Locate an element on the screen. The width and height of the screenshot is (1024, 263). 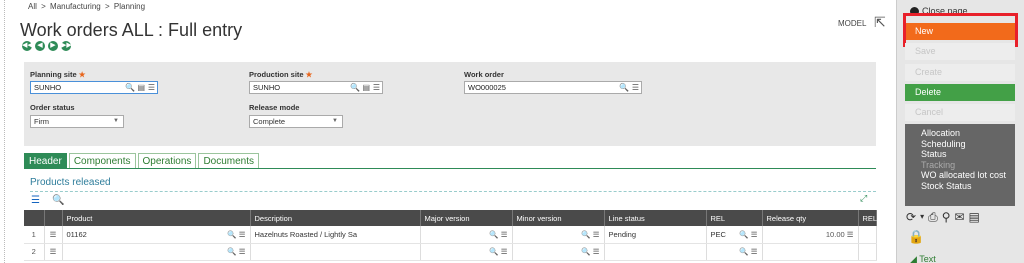
breadcrumb-item-manufacturing: Manufacturing is located at coordinates (75, 6).